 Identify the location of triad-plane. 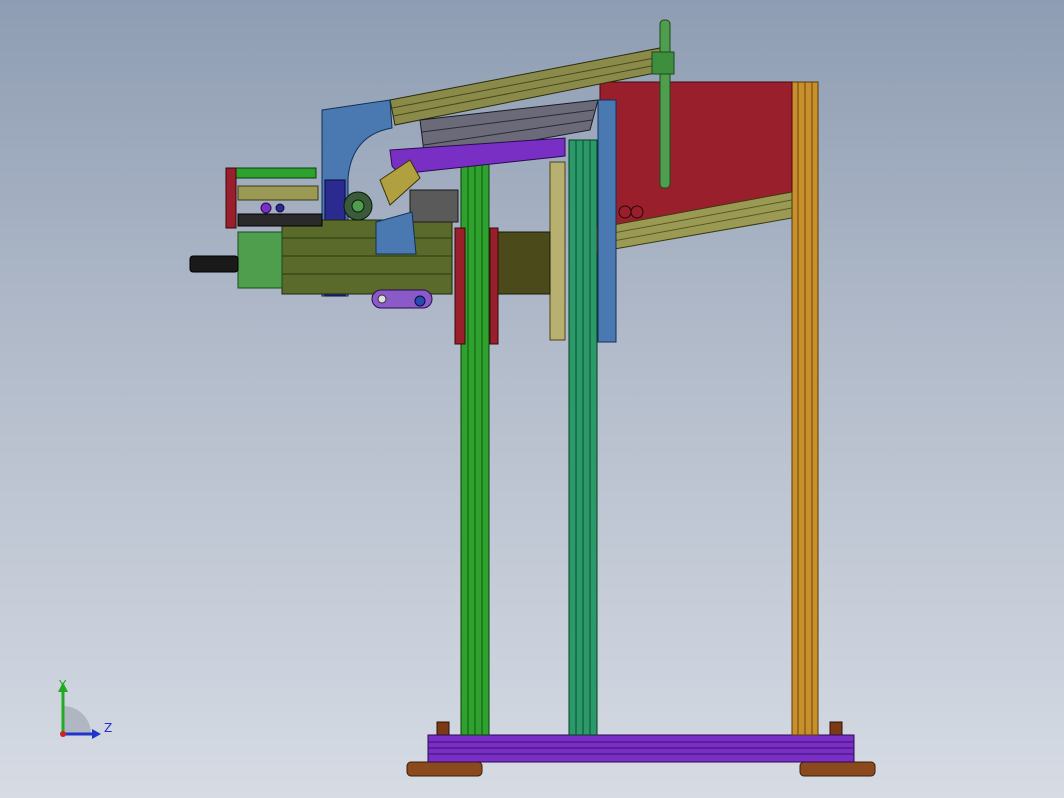
(77, 720).